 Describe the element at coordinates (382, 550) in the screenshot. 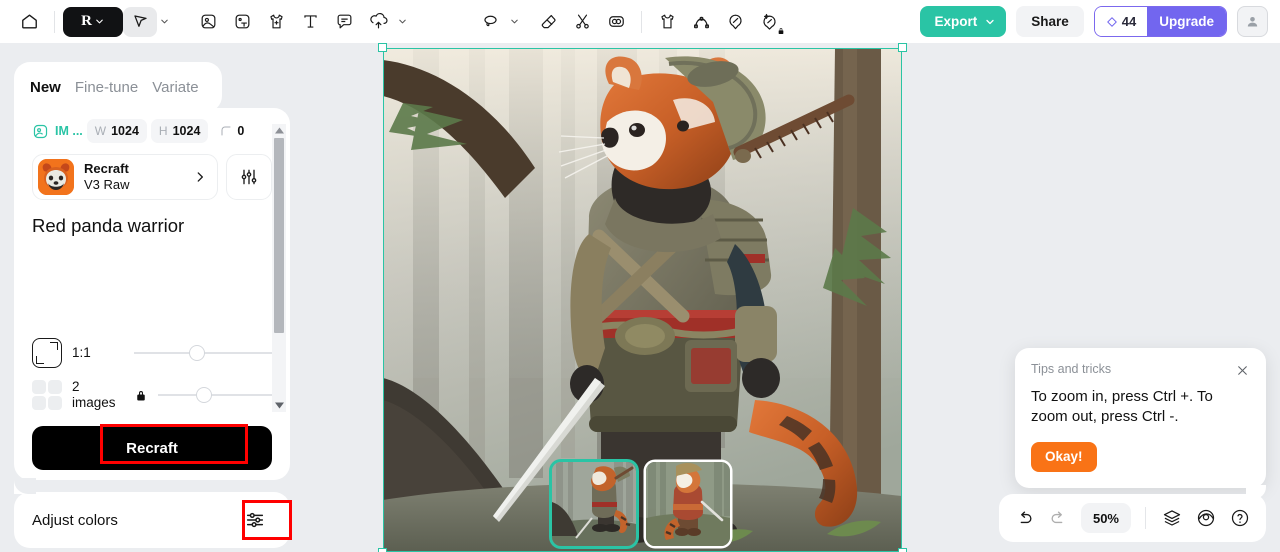

I see `resize-handle-bottom-left` at that location.